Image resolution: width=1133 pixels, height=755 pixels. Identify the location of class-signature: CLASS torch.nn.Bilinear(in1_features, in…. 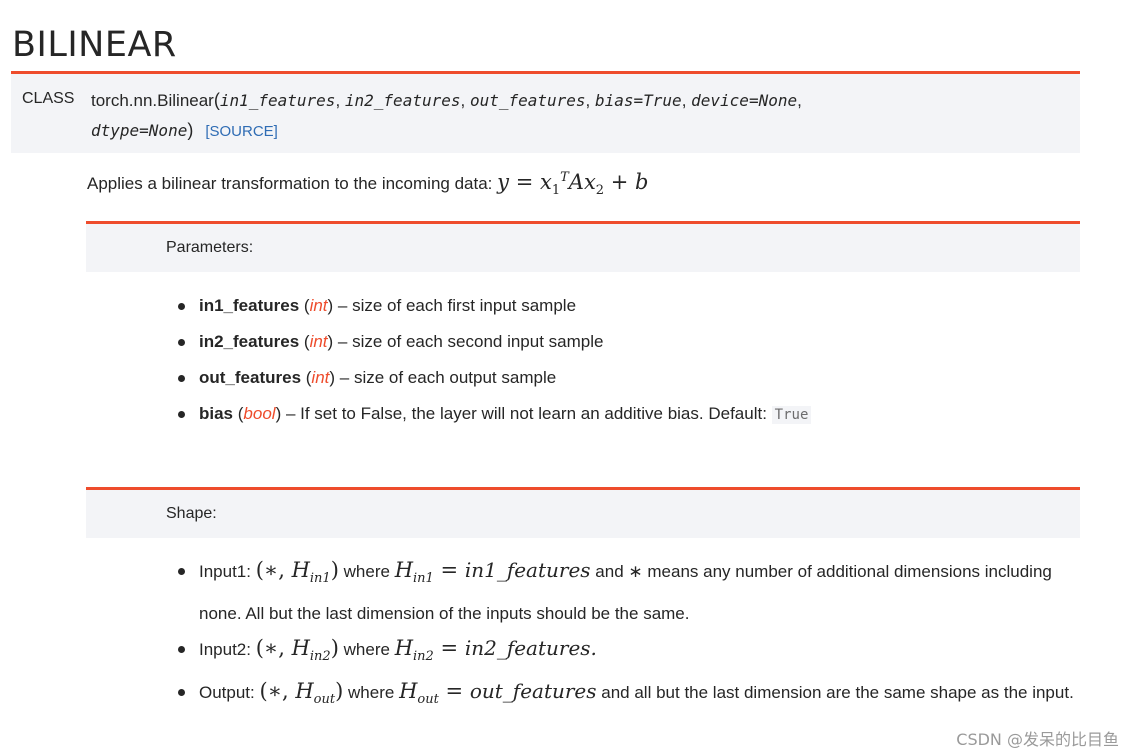
(545, 112).